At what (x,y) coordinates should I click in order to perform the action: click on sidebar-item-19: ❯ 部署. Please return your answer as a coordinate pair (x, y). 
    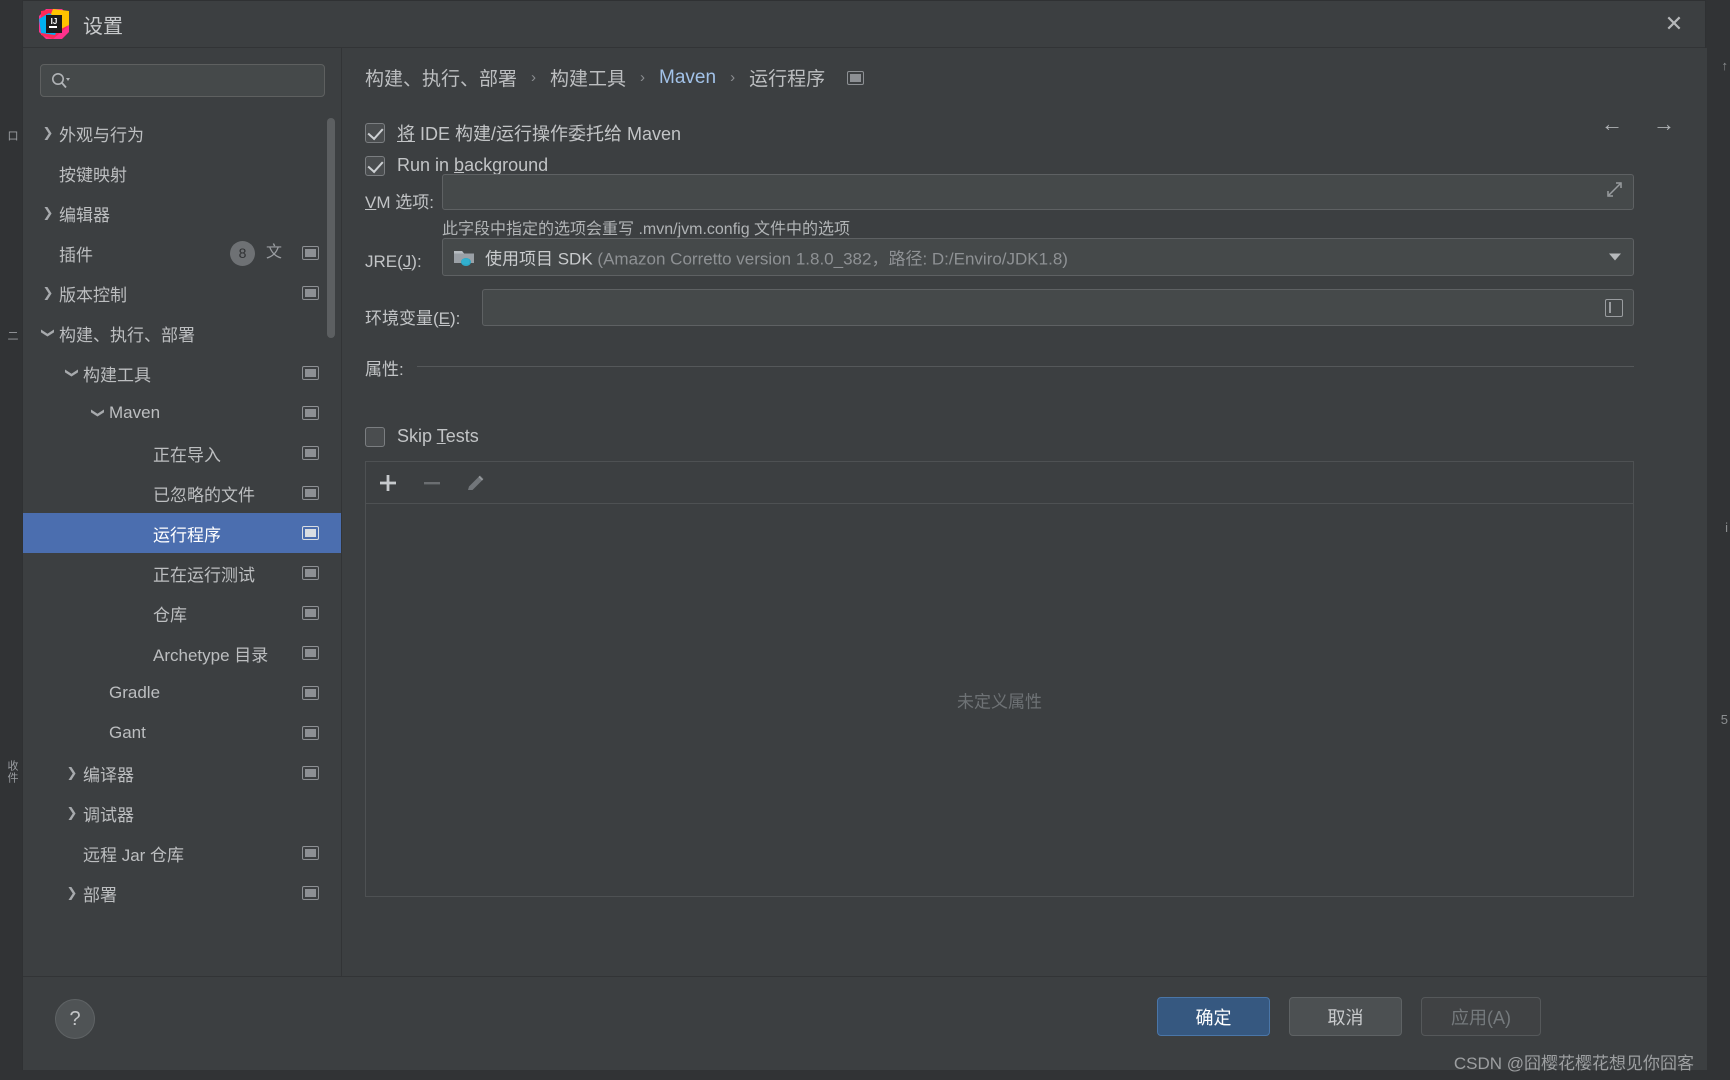
    Looking at the image, I should click on (182, 893).